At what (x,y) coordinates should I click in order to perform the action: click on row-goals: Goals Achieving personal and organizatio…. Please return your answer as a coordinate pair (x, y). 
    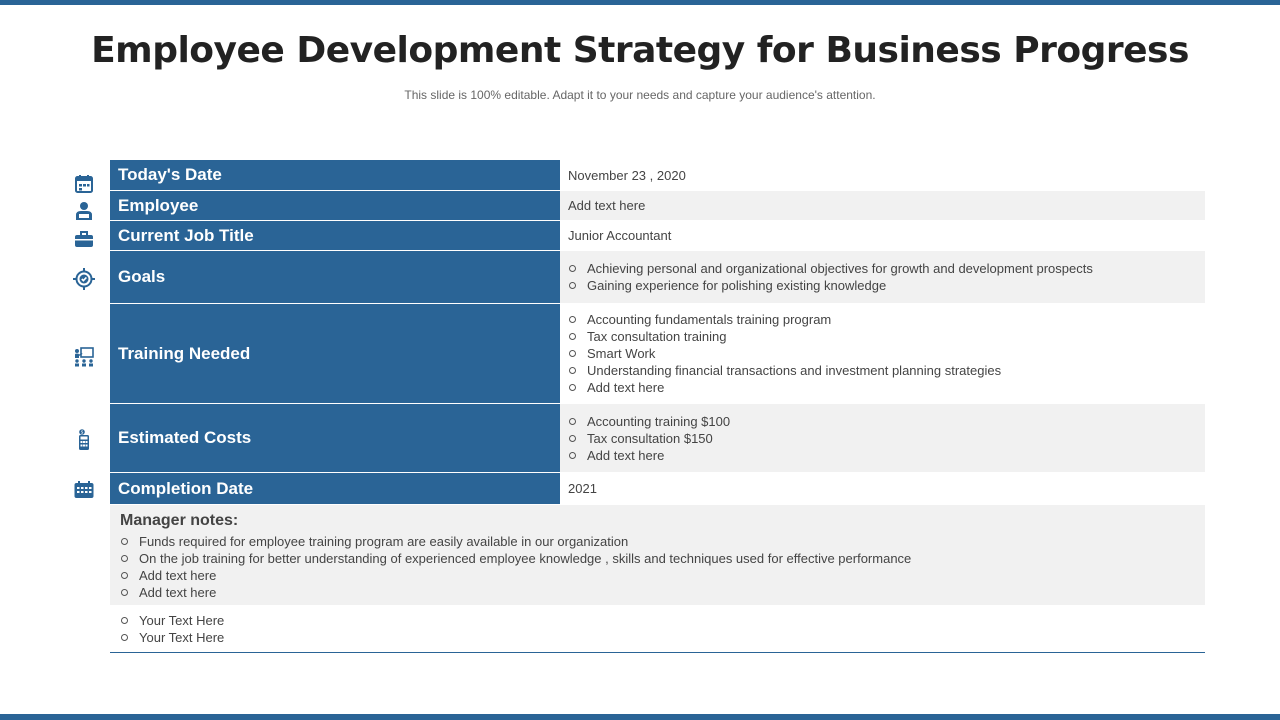
    Looking at the image, I should click on (657, 277).